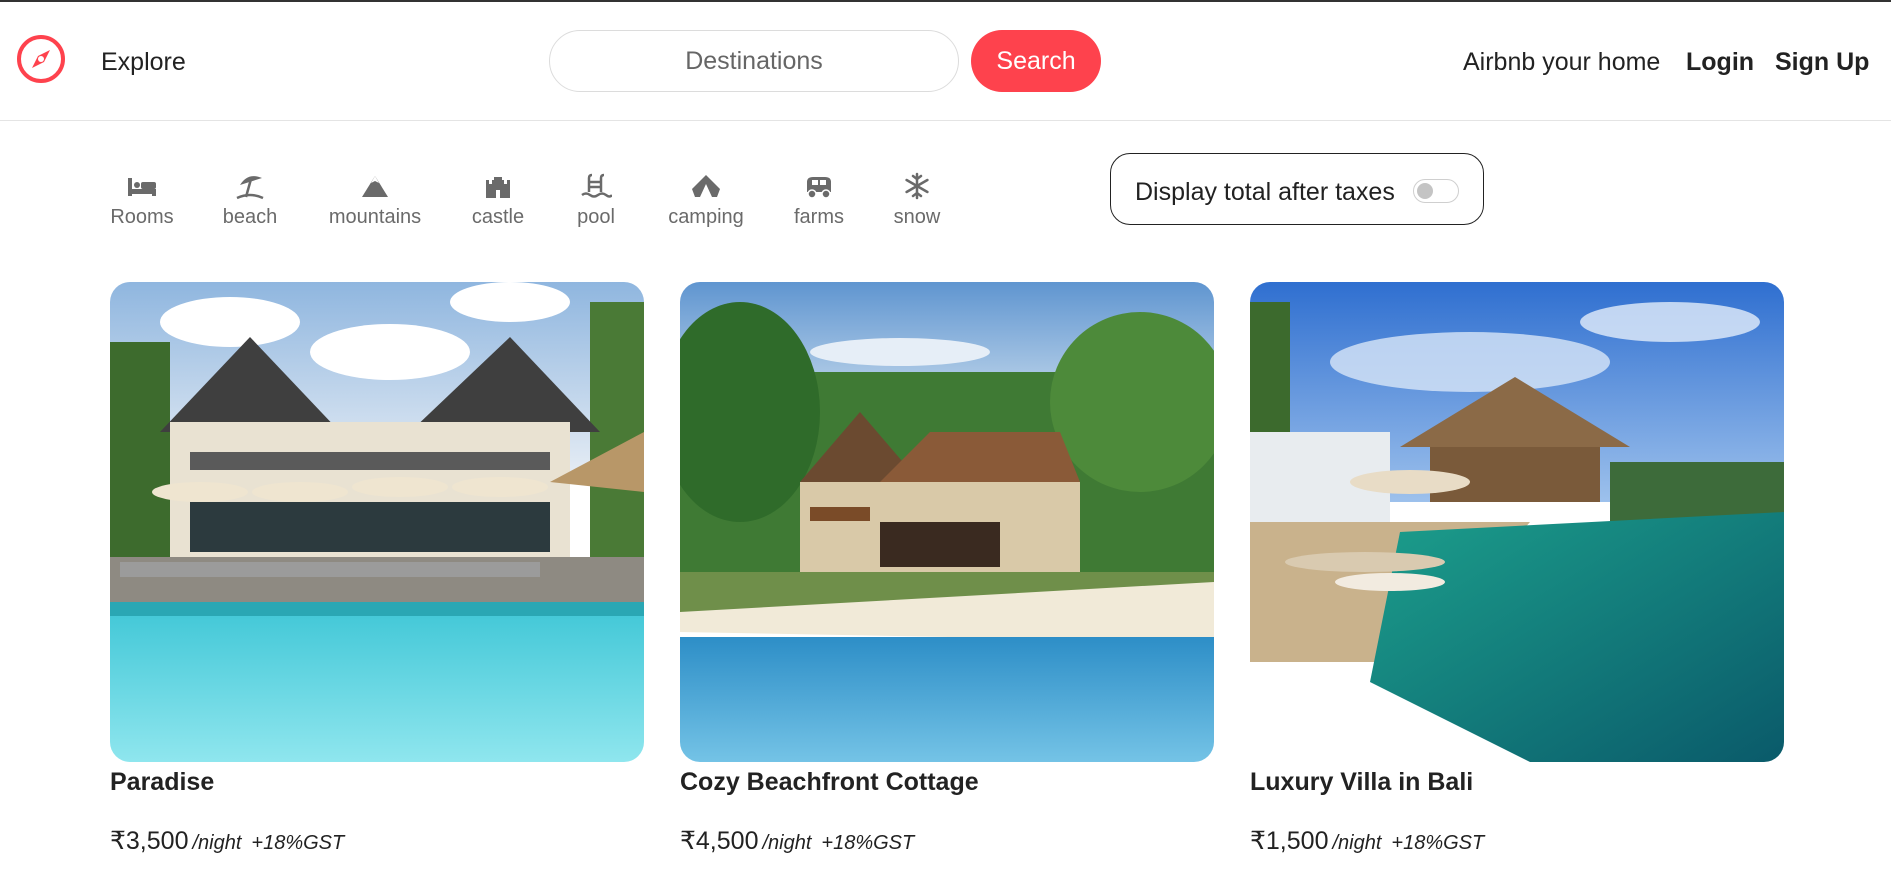 Image resolution: width=1891 pixels, height=889 pixels. What do you see at coordinates (250, 217) in the screenshot?
I see `filter-label: beach` at bounding box center [250, 217].